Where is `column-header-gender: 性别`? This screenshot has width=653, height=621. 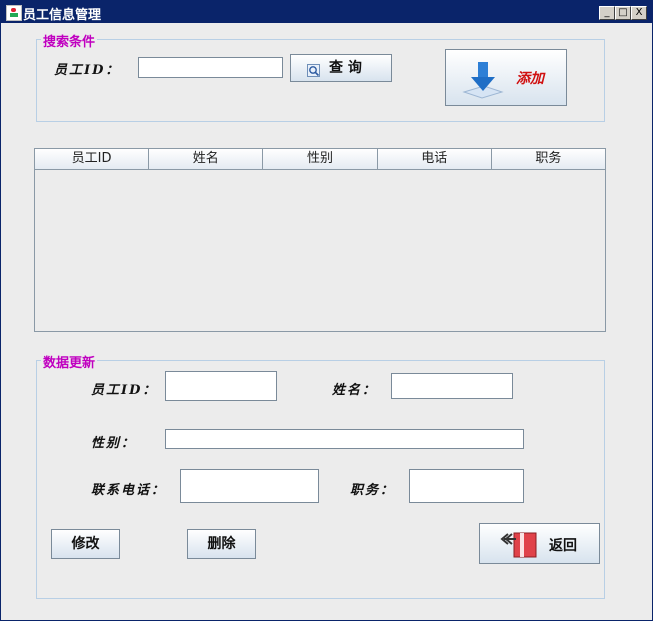 column-header-gender: 性别 is located at coordinates (320, 159).